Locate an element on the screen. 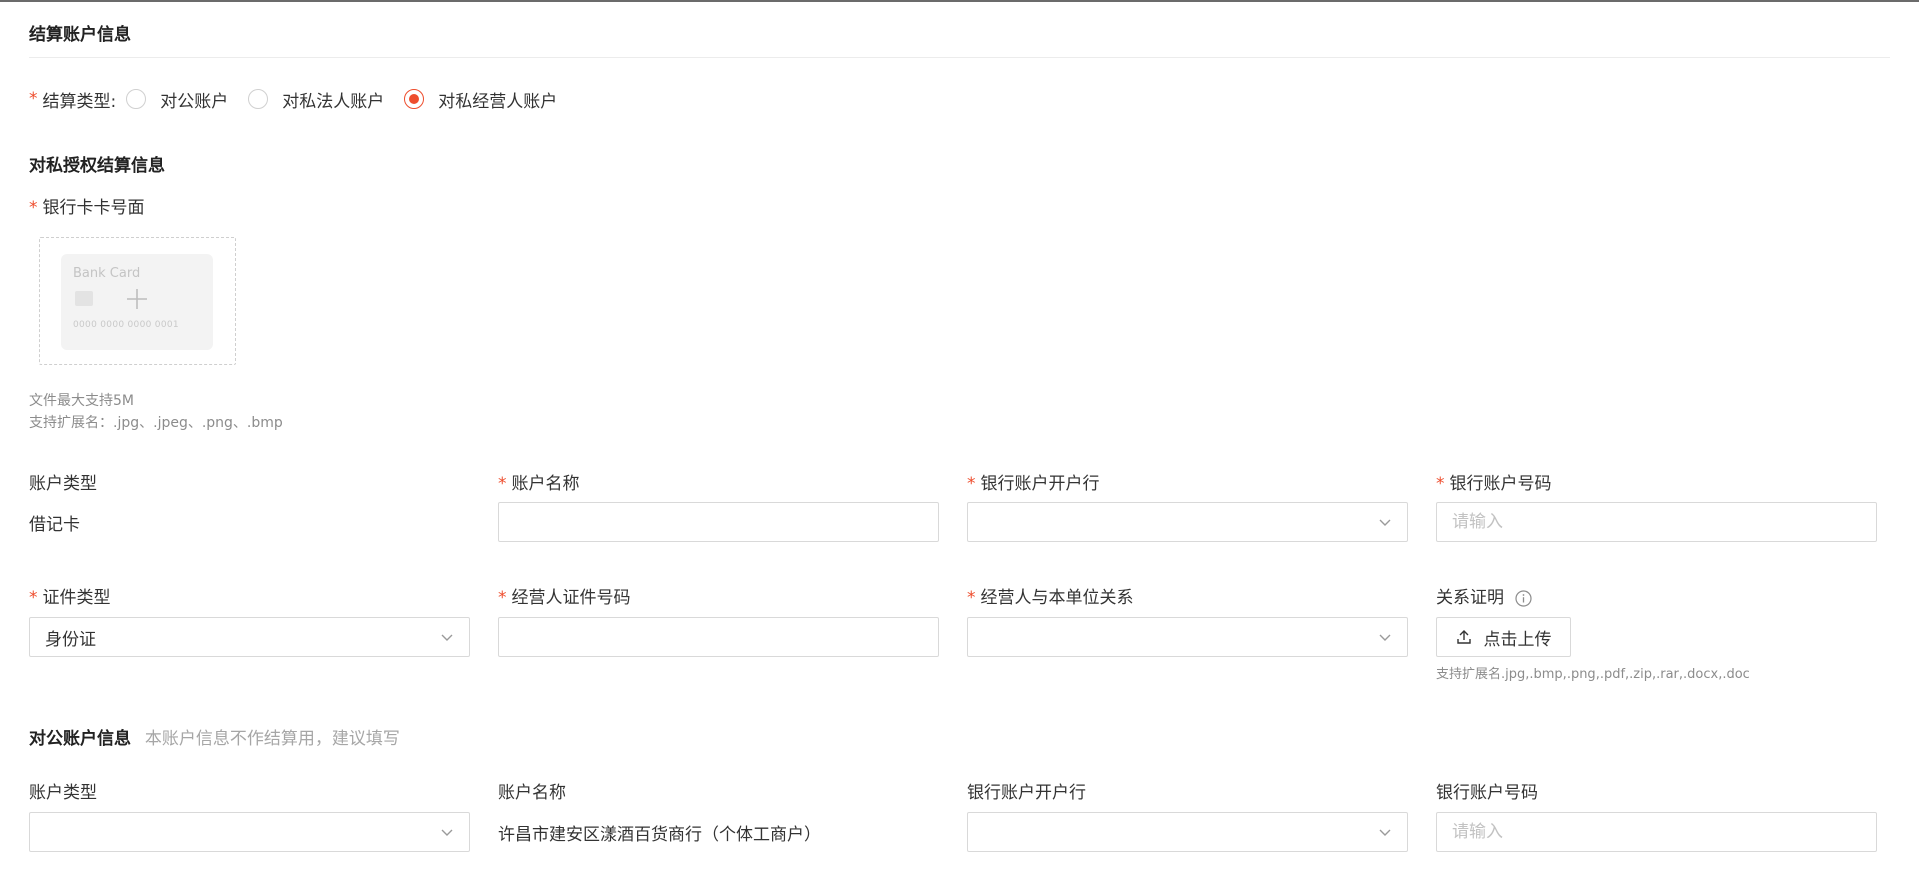 The image size is (1919, 891). radio-label: 对私经营人账户 is located at coordinates (498, 101).